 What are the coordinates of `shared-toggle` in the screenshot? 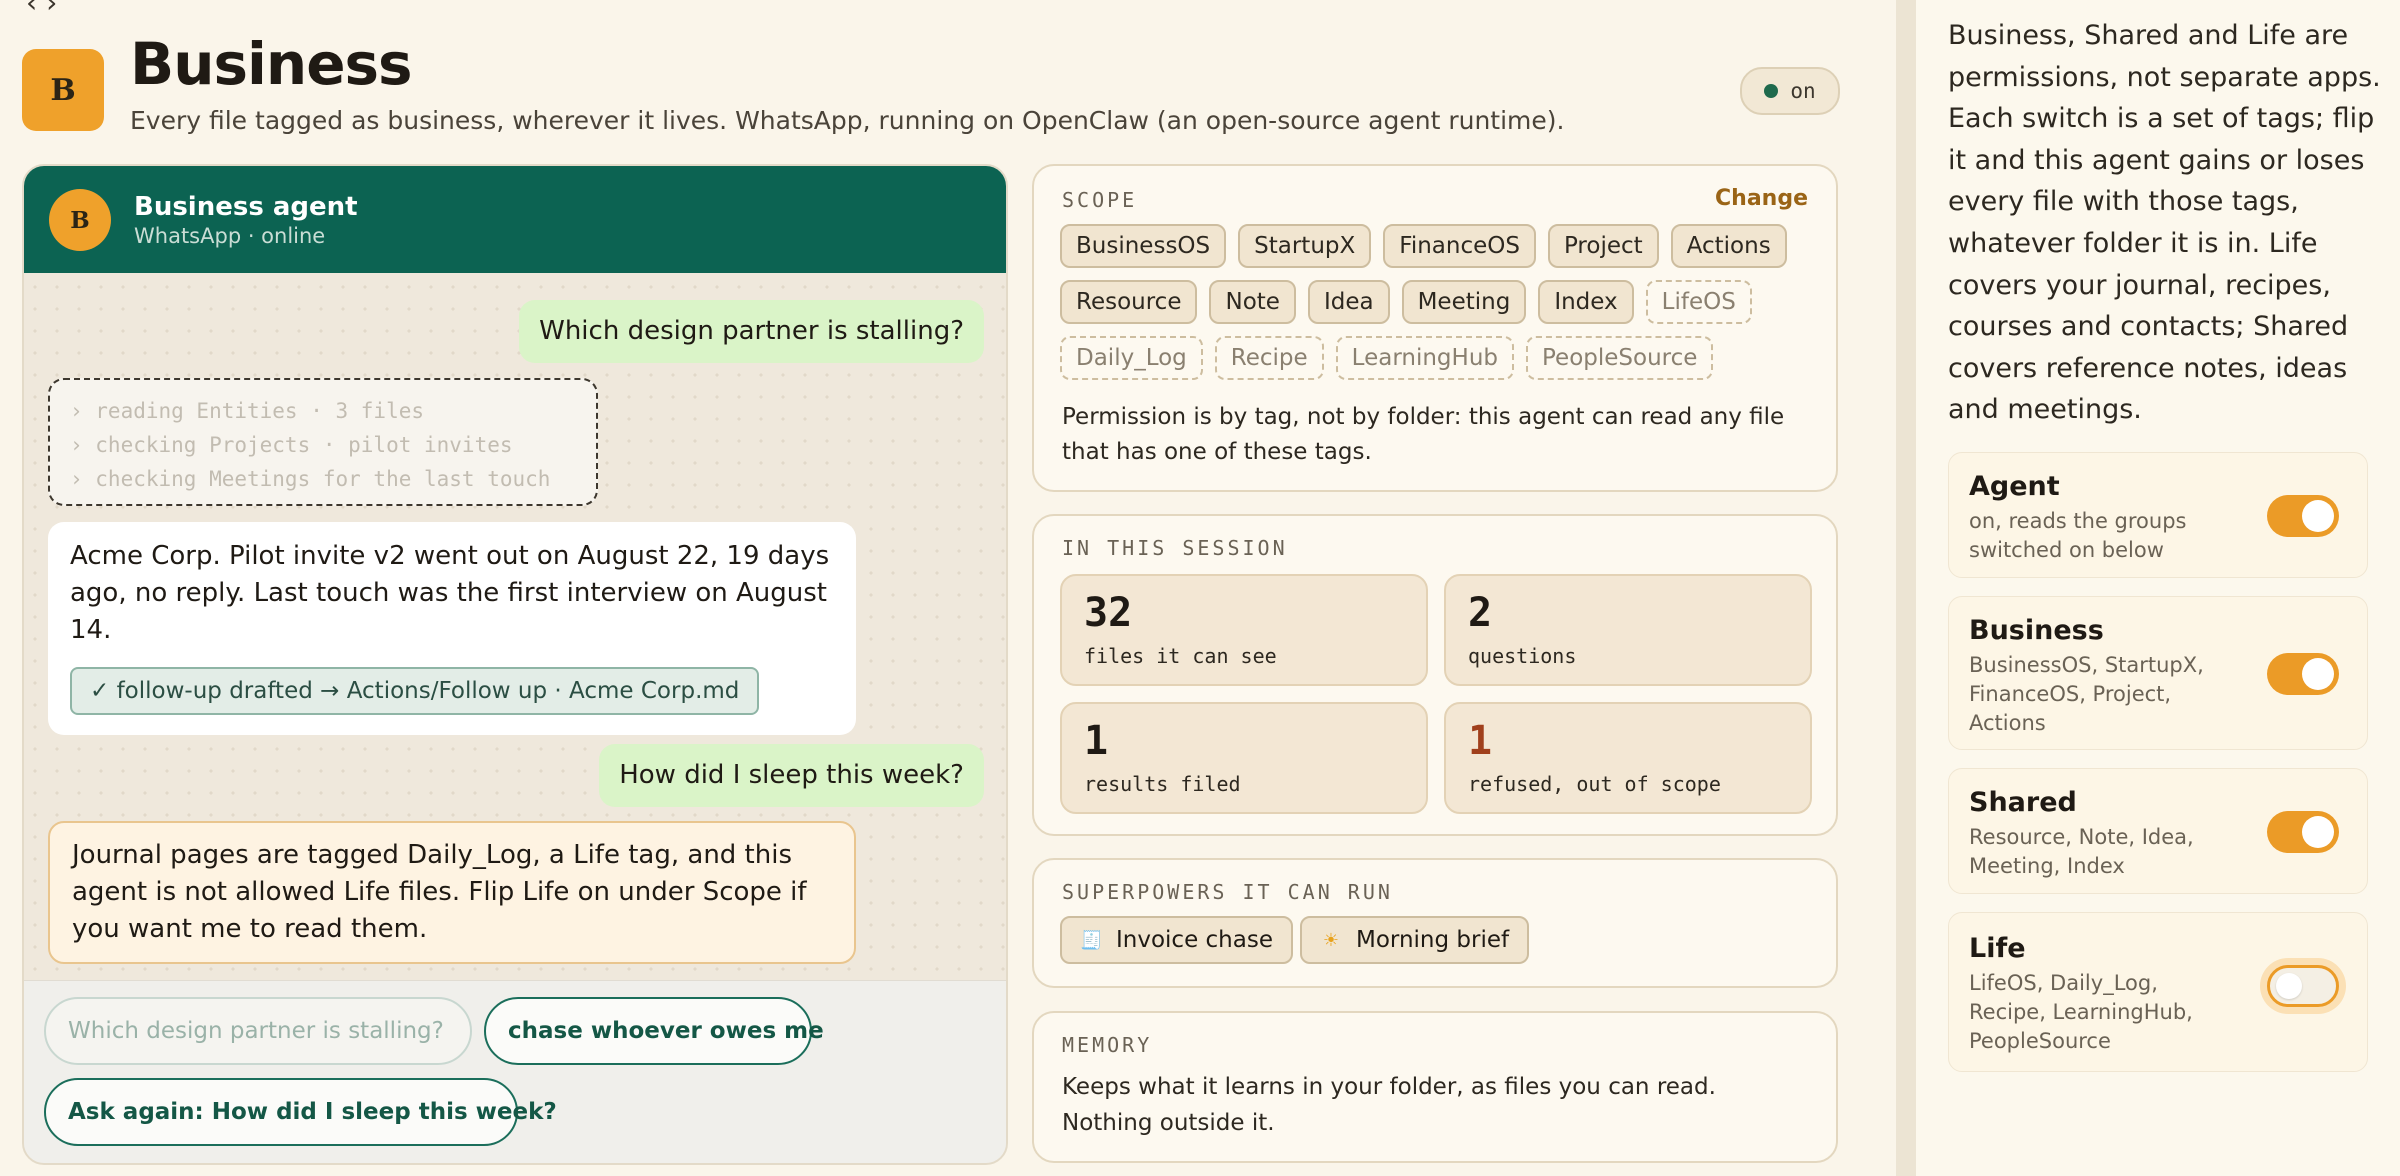 It's located at (2303, 832).